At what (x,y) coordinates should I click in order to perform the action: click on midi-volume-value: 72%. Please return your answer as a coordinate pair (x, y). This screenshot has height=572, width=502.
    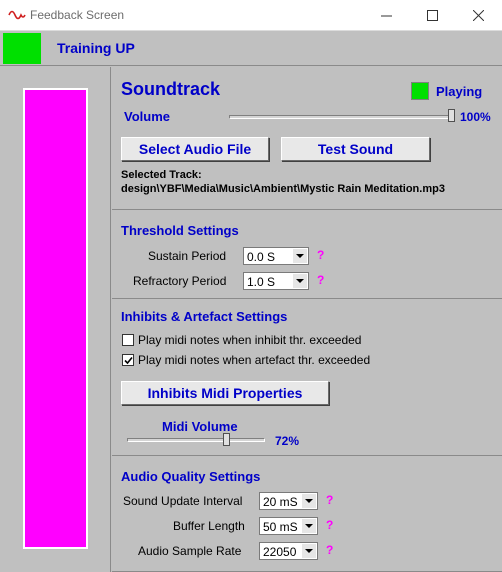
    Looking at the image, I should click on (287, 441).